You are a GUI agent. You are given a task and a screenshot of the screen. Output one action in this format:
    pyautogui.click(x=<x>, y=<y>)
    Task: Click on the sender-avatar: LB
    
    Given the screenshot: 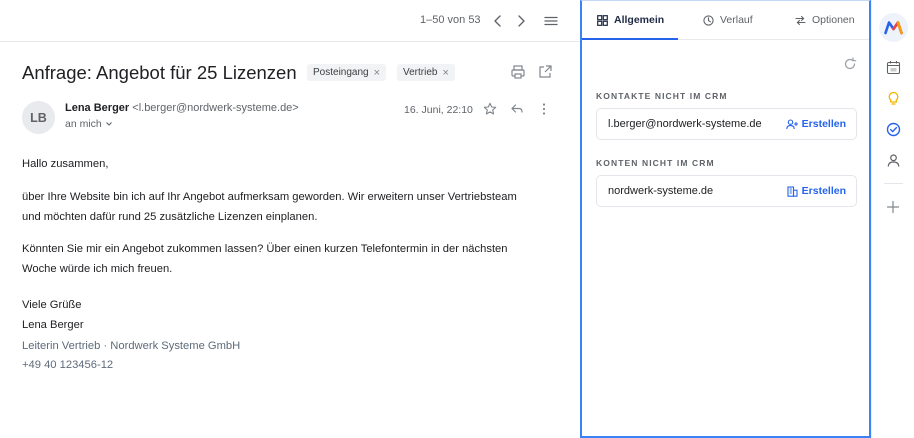 What is the action you would take?
    pyautogui.click(x=38, y=117)
    